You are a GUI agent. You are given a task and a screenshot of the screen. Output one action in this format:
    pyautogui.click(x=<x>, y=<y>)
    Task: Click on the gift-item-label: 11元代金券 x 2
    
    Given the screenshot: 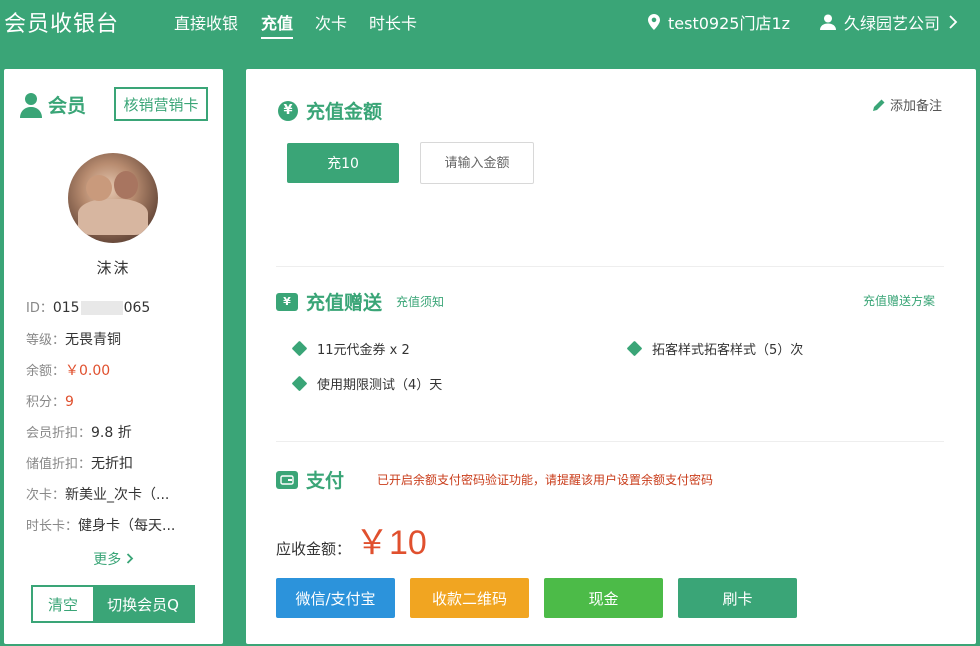 What is the action you would take?
    pyautogui.click(x=363, y=350)
    